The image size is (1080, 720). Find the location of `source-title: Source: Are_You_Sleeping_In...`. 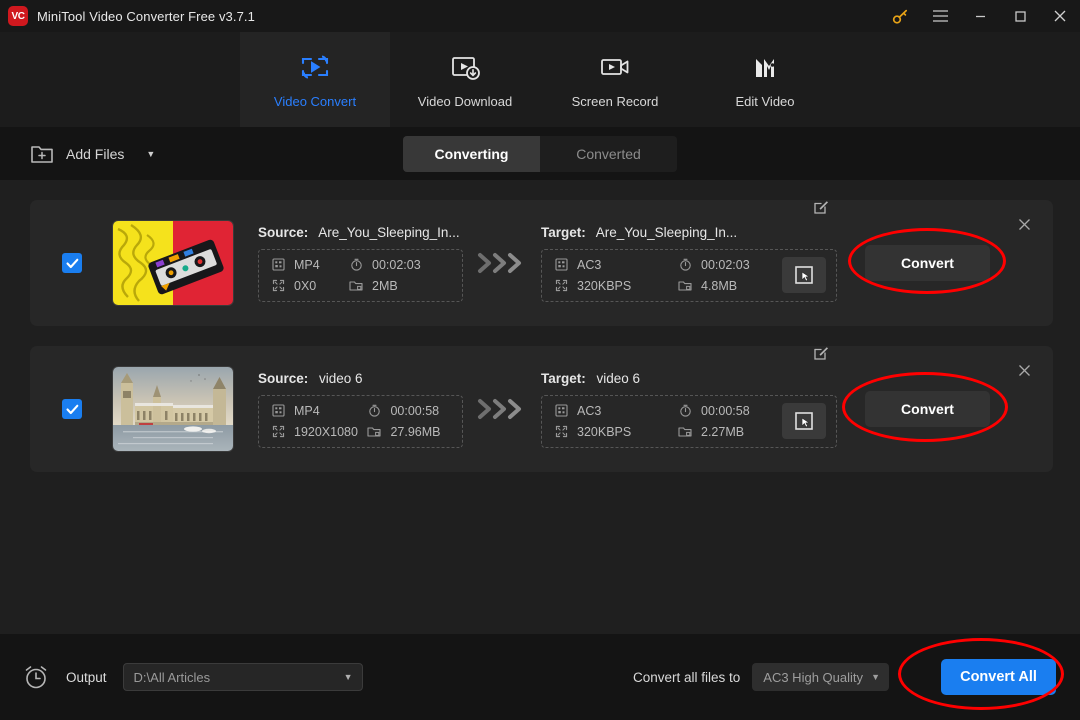

source-title: Source: Are_You_Sleeping_In... is located at coordinates (360, 232).